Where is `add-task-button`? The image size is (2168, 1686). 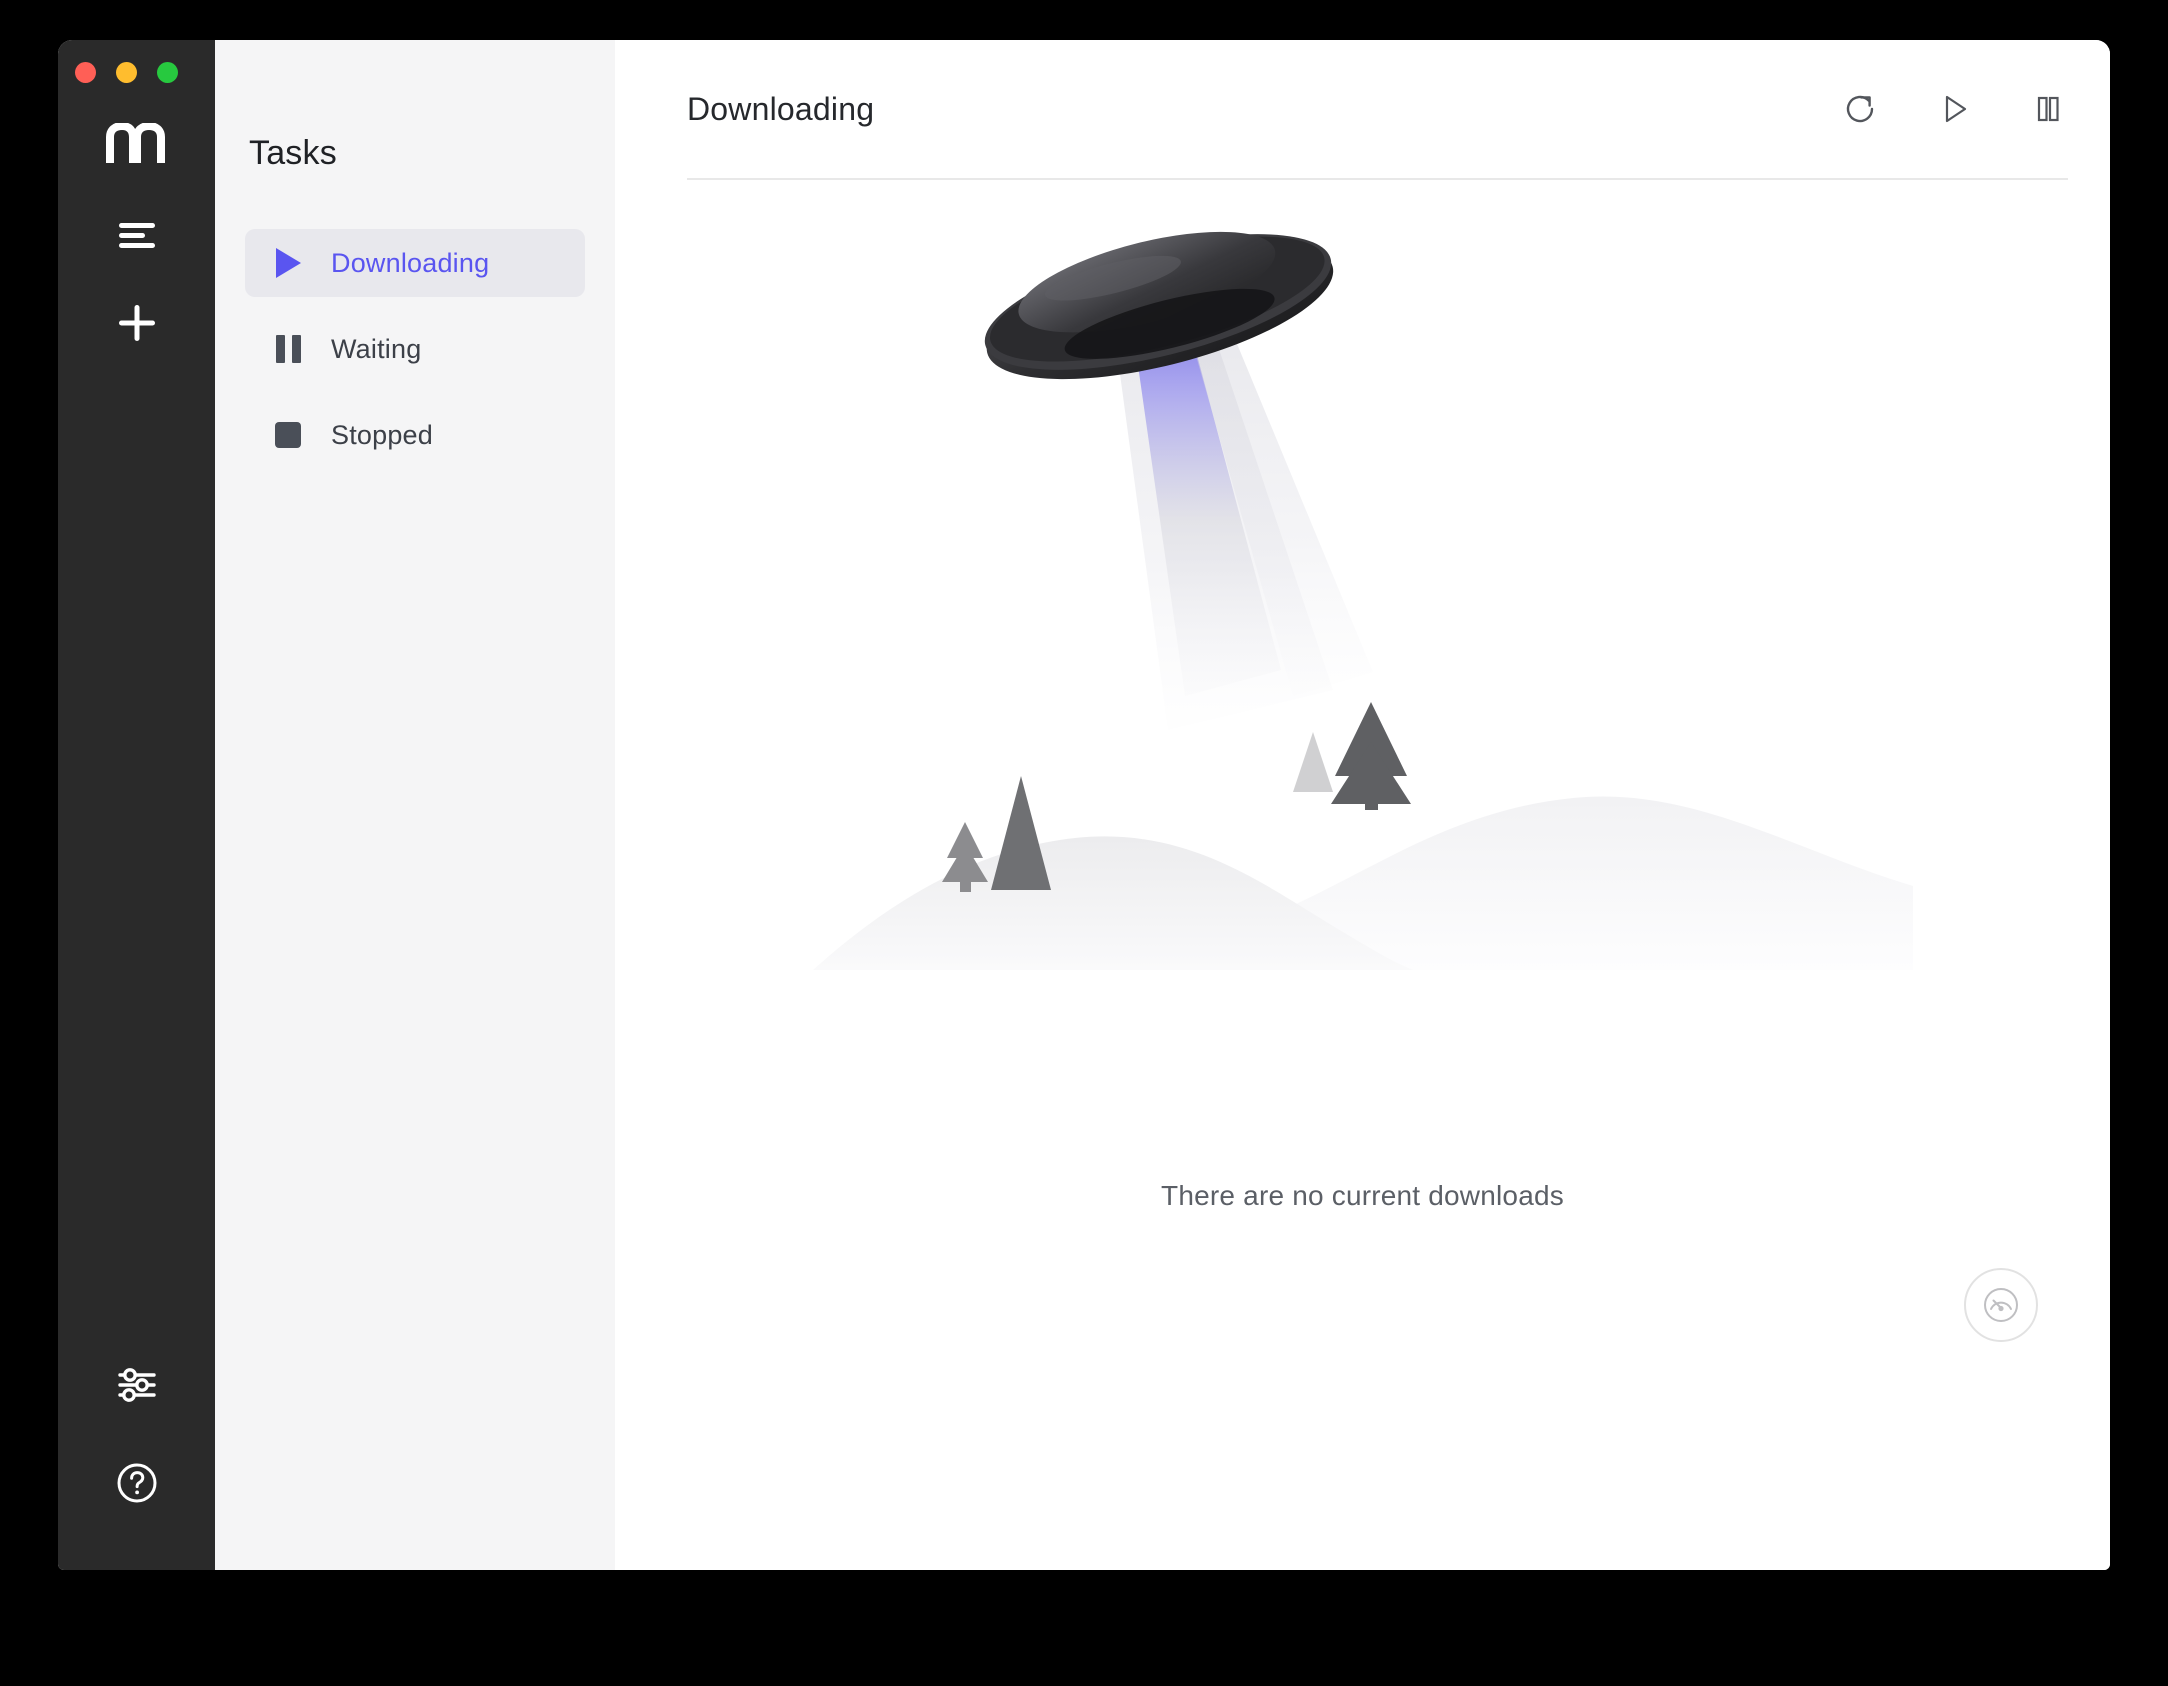 add-task-button is located at coordinates (137, 325).